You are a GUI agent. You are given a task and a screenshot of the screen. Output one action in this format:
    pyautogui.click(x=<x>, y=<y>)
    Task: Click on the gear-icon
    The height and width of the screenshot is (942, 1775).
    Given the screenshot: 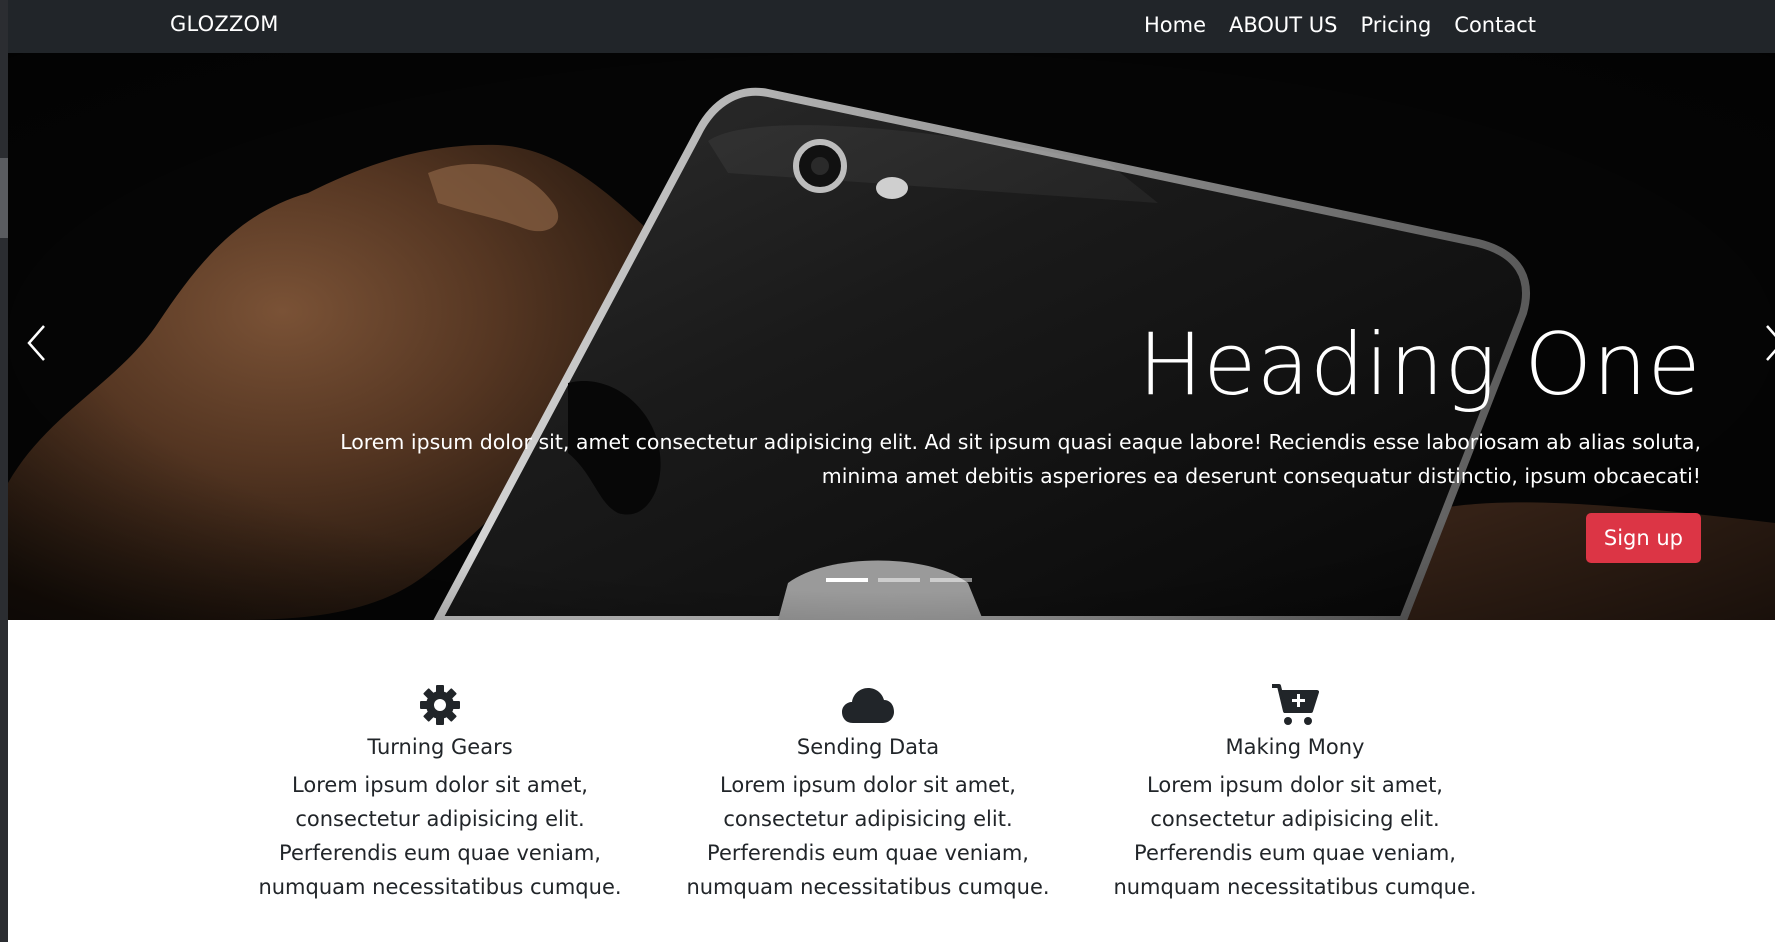 What is the action you would take?
    pyautogui.click(x=440, y=705)
    